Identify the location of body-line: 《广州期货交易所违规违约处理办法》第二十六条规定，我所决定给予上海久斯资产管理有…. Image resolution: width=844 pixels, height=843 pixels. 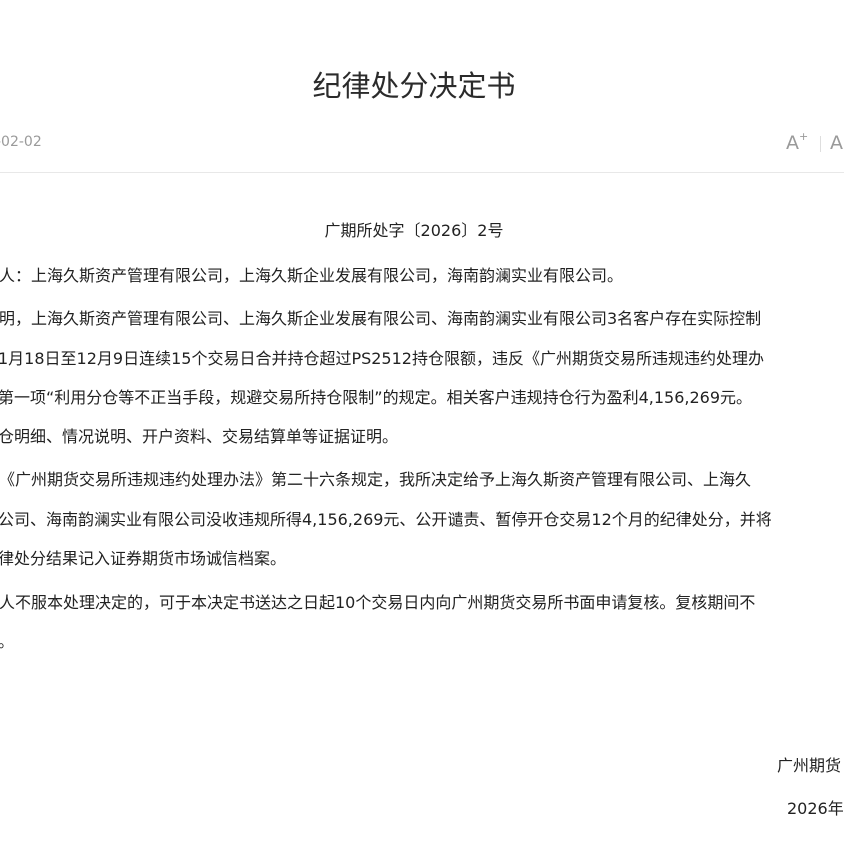
(376, 479).